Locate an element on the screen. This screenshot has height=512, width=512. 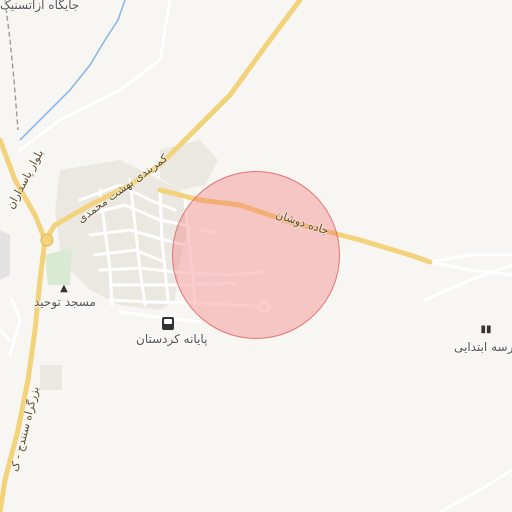
bus-icon is located at coordinates (168, 323).